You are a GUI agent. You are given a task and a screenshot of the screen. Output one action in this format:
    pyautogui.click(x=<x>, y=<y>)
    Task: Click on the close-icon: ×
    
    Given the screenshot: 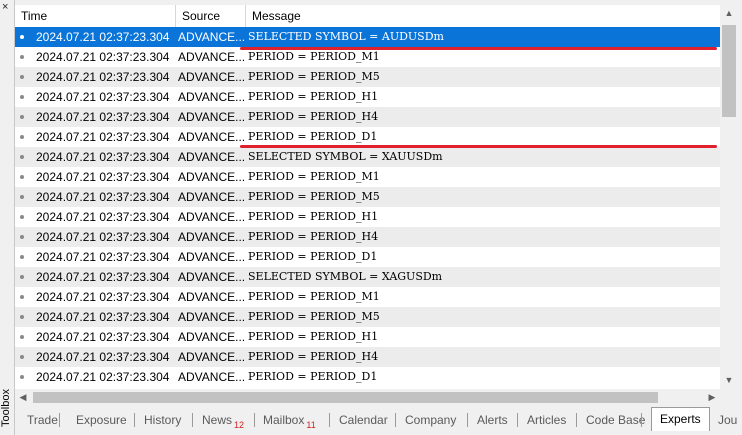 What is the action you would take?
    pyautogui.click(x=5, y=7)
    